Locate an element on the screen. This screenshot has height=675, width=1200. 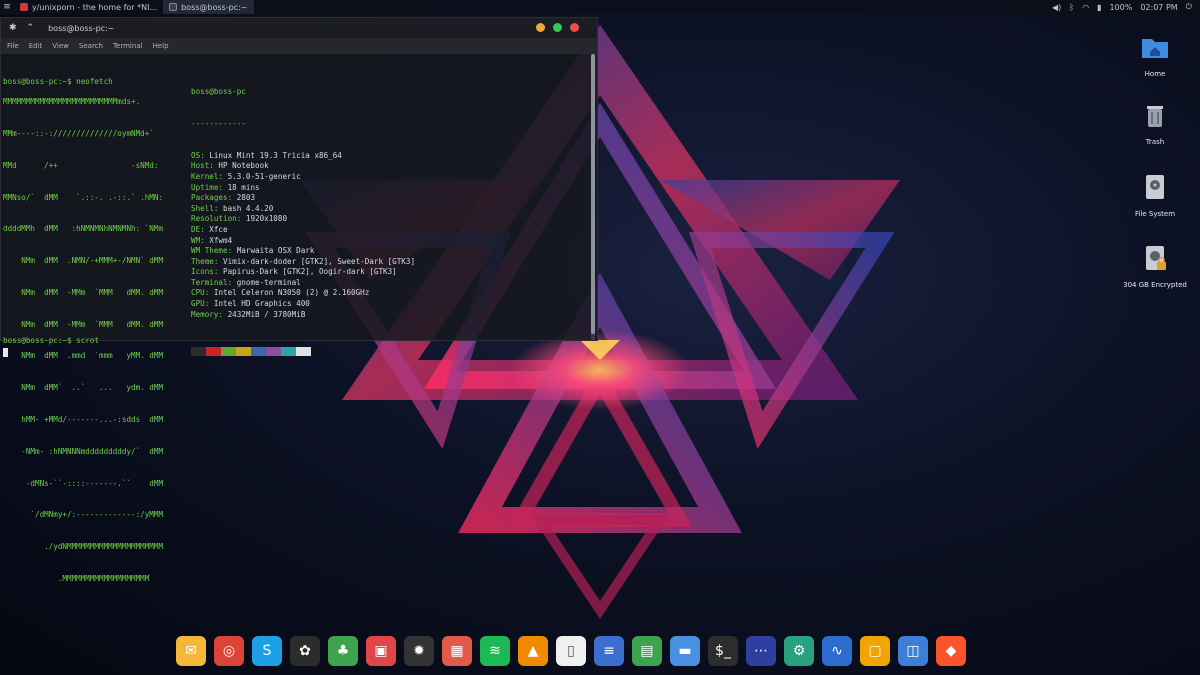
dock-item-connect: ⋯ is located at coordinates (761, 651).